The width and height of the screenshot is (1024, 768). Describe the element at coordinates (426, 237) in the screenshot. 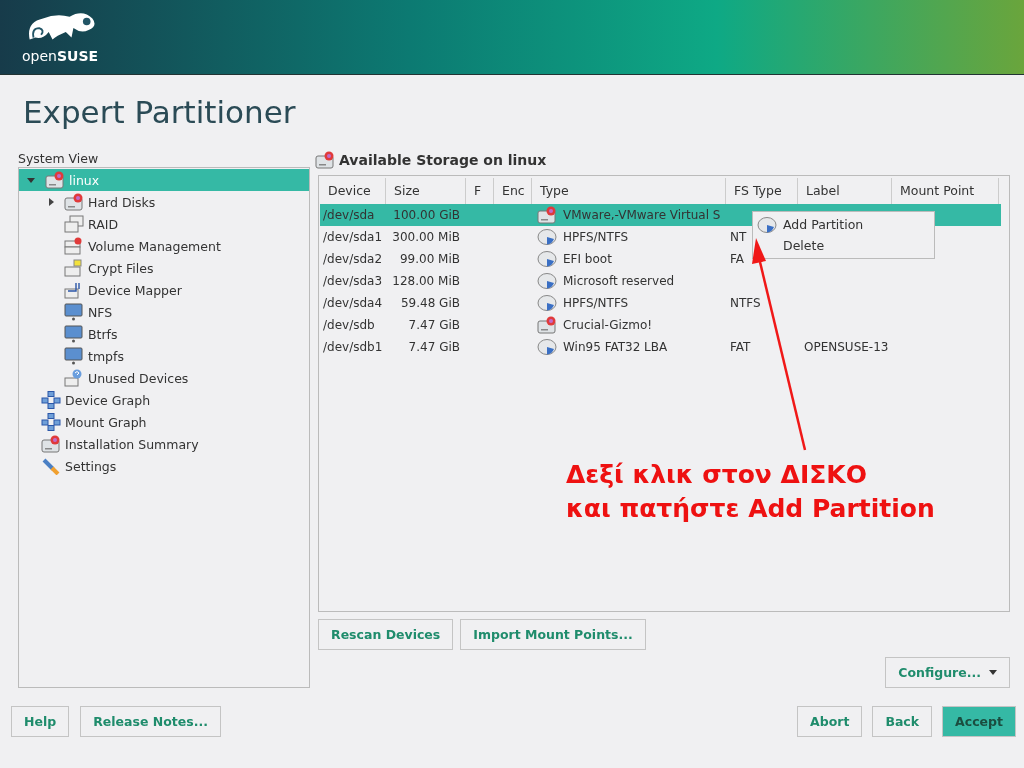

I see `table-cell-text: 300.00 MiB` at that location.